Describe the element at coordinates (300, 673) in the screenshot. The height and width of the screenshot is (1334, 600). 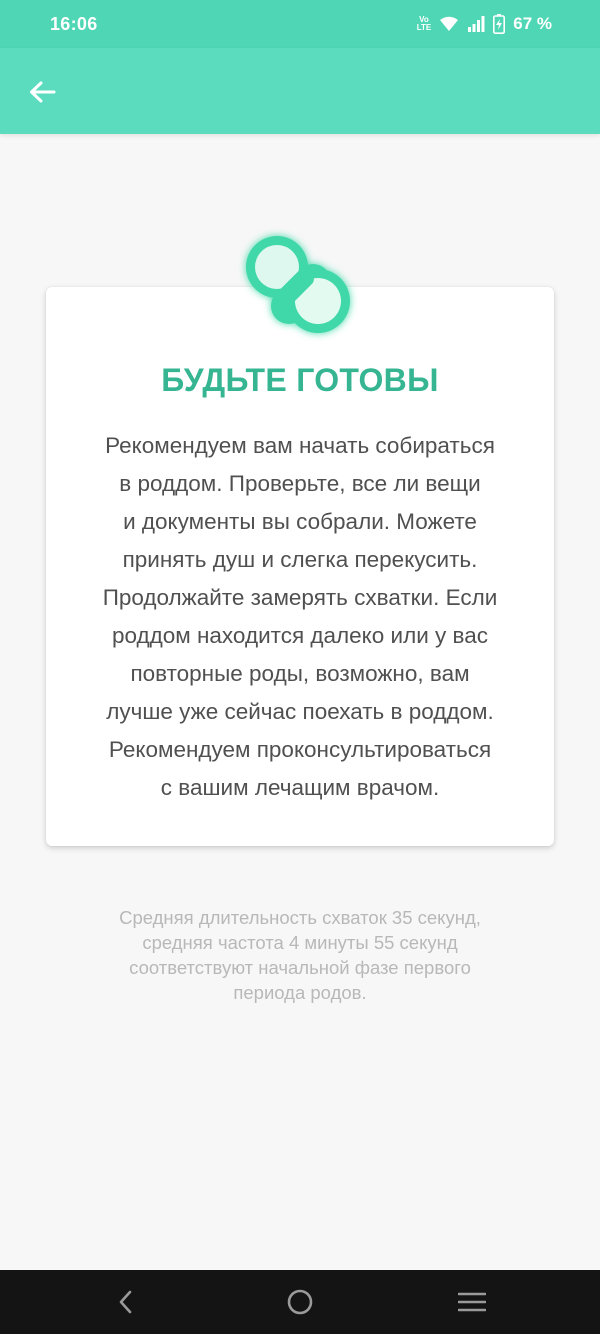
I see `card-text-line: повторные роды, возможно, вам` at that location.